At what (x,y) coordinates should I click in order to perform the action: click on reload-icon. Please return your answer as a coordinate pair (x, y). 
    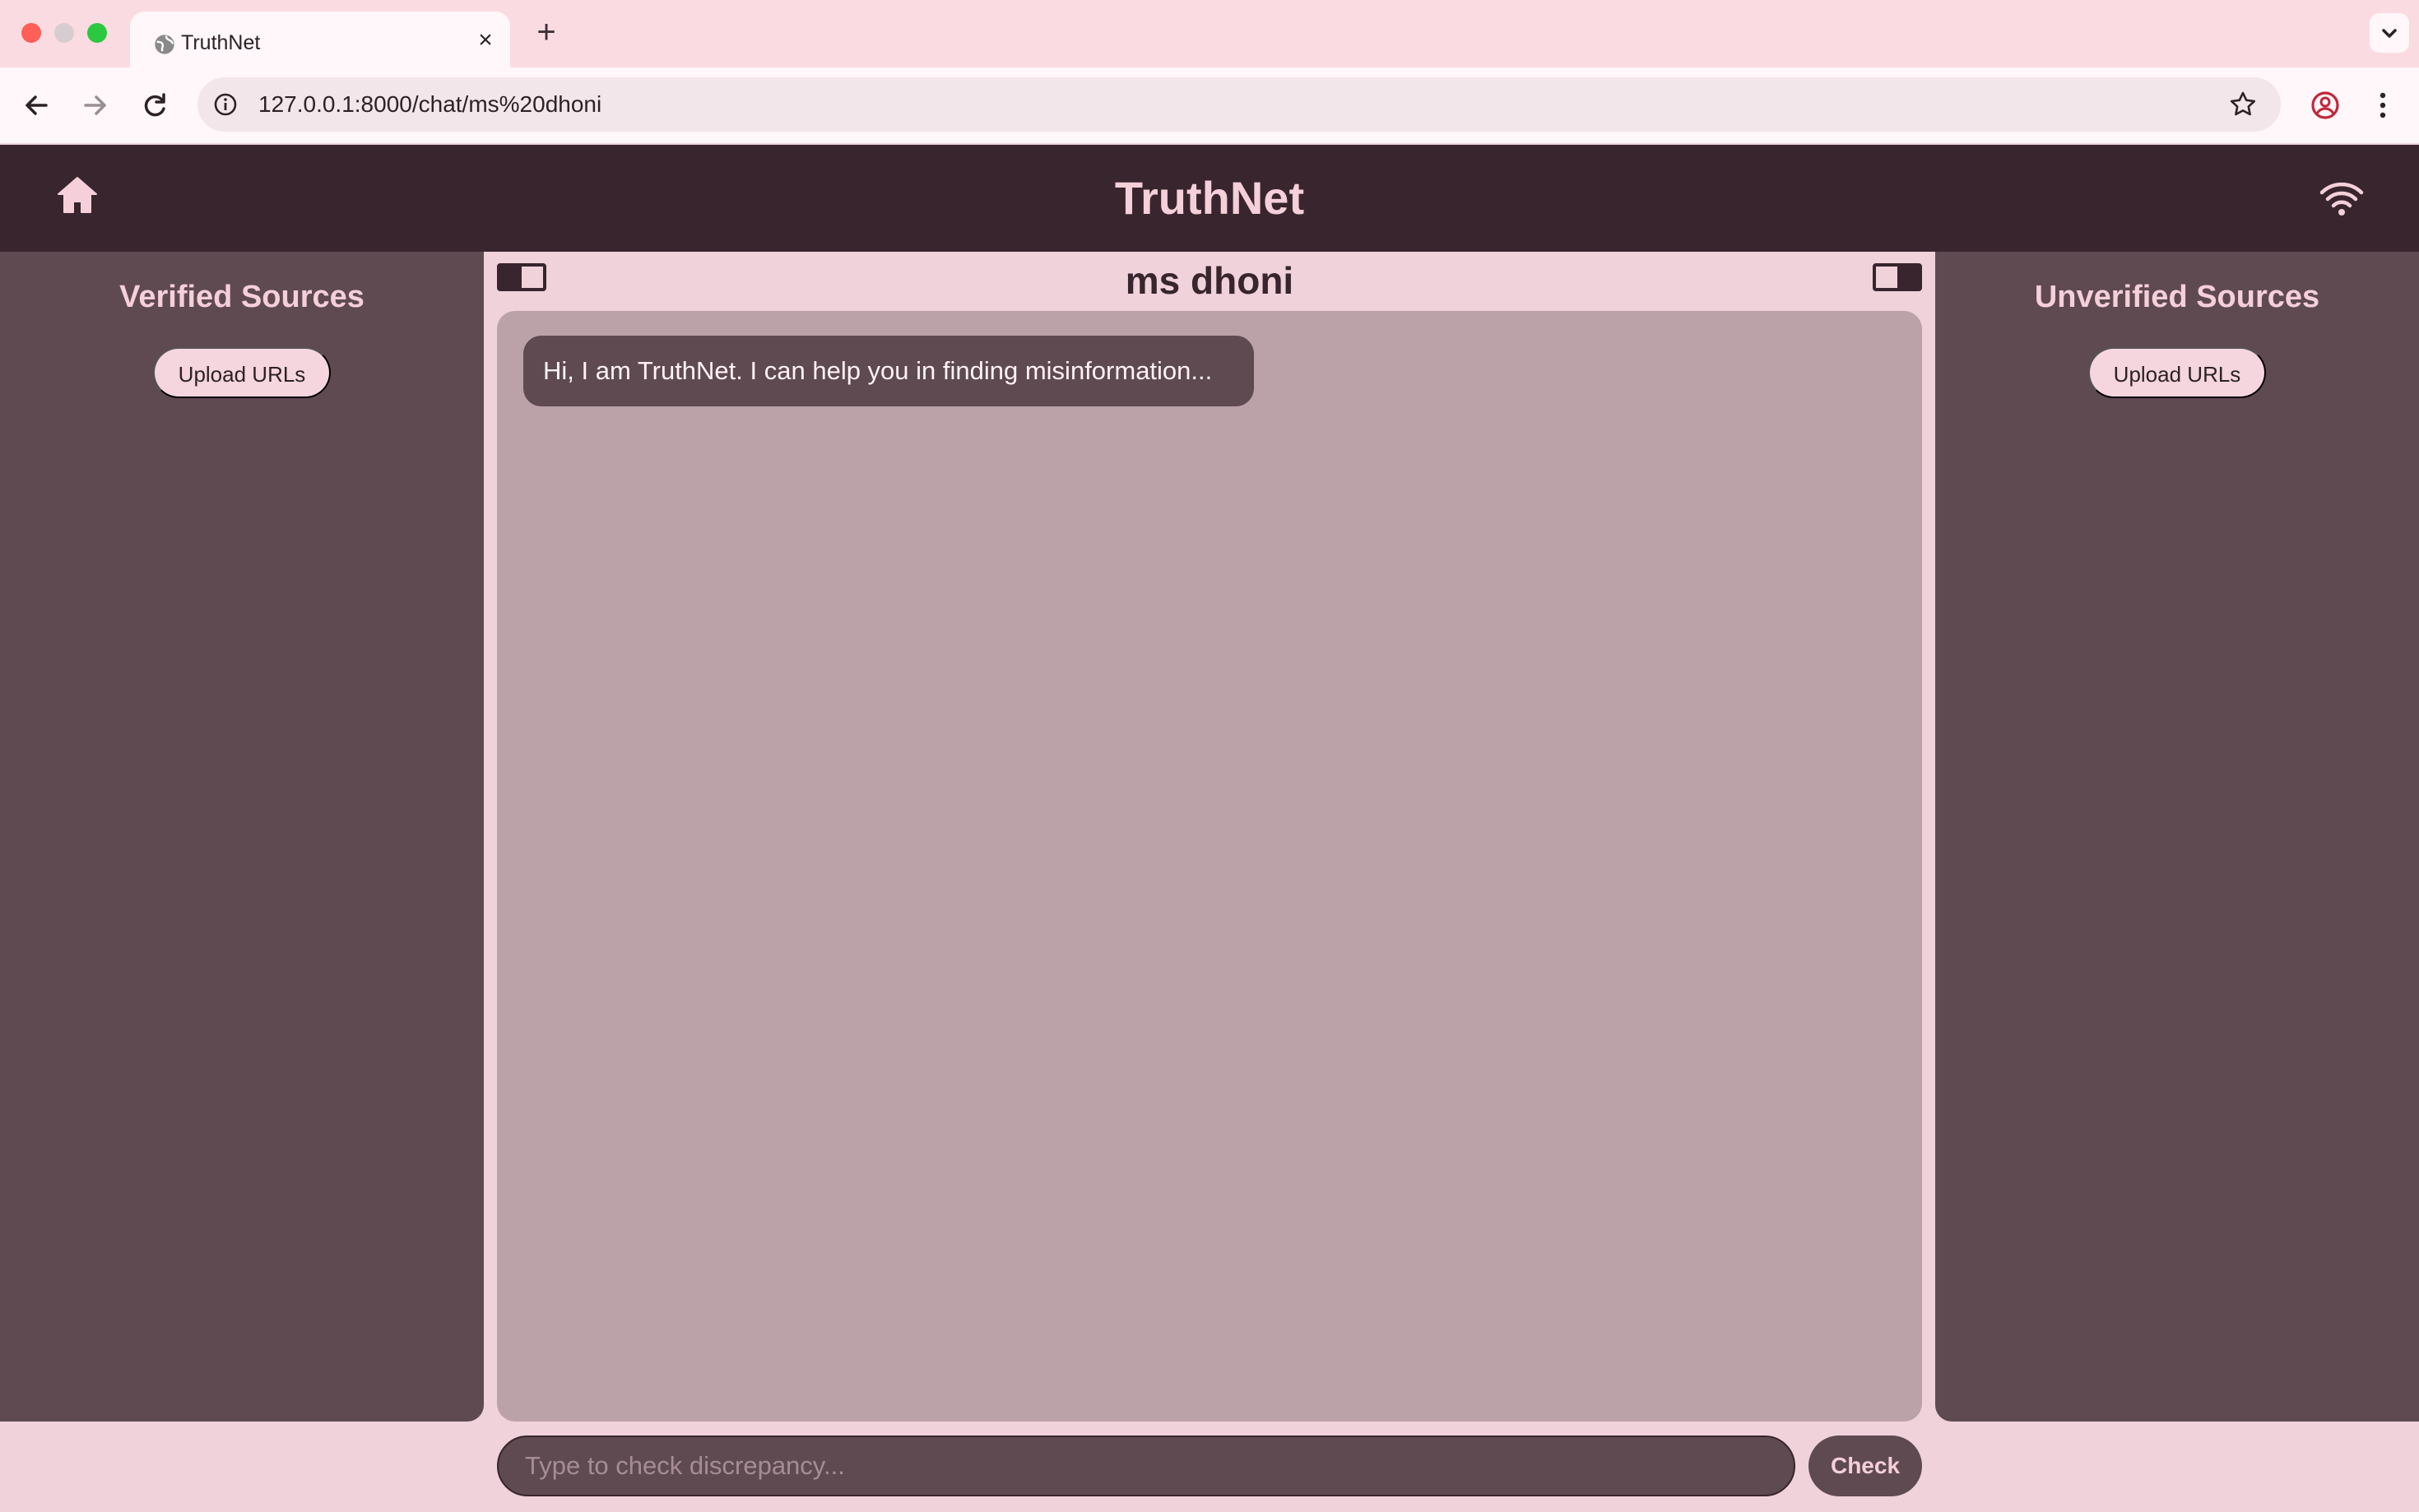
    Looking at the image, I should click on (154, 105).